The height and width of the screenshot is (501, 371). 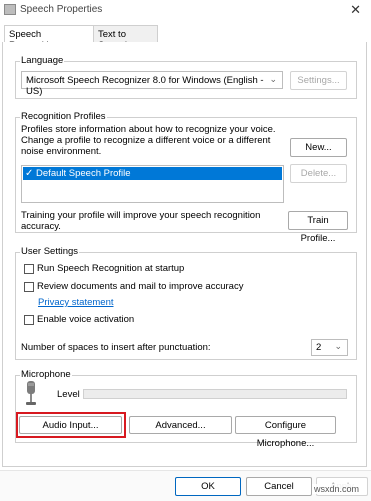 What do you see at coordinates (76, 302) in the screenshot?
I see `privacy-statement-link: Privacy statement` at bounding box center [76, 302].